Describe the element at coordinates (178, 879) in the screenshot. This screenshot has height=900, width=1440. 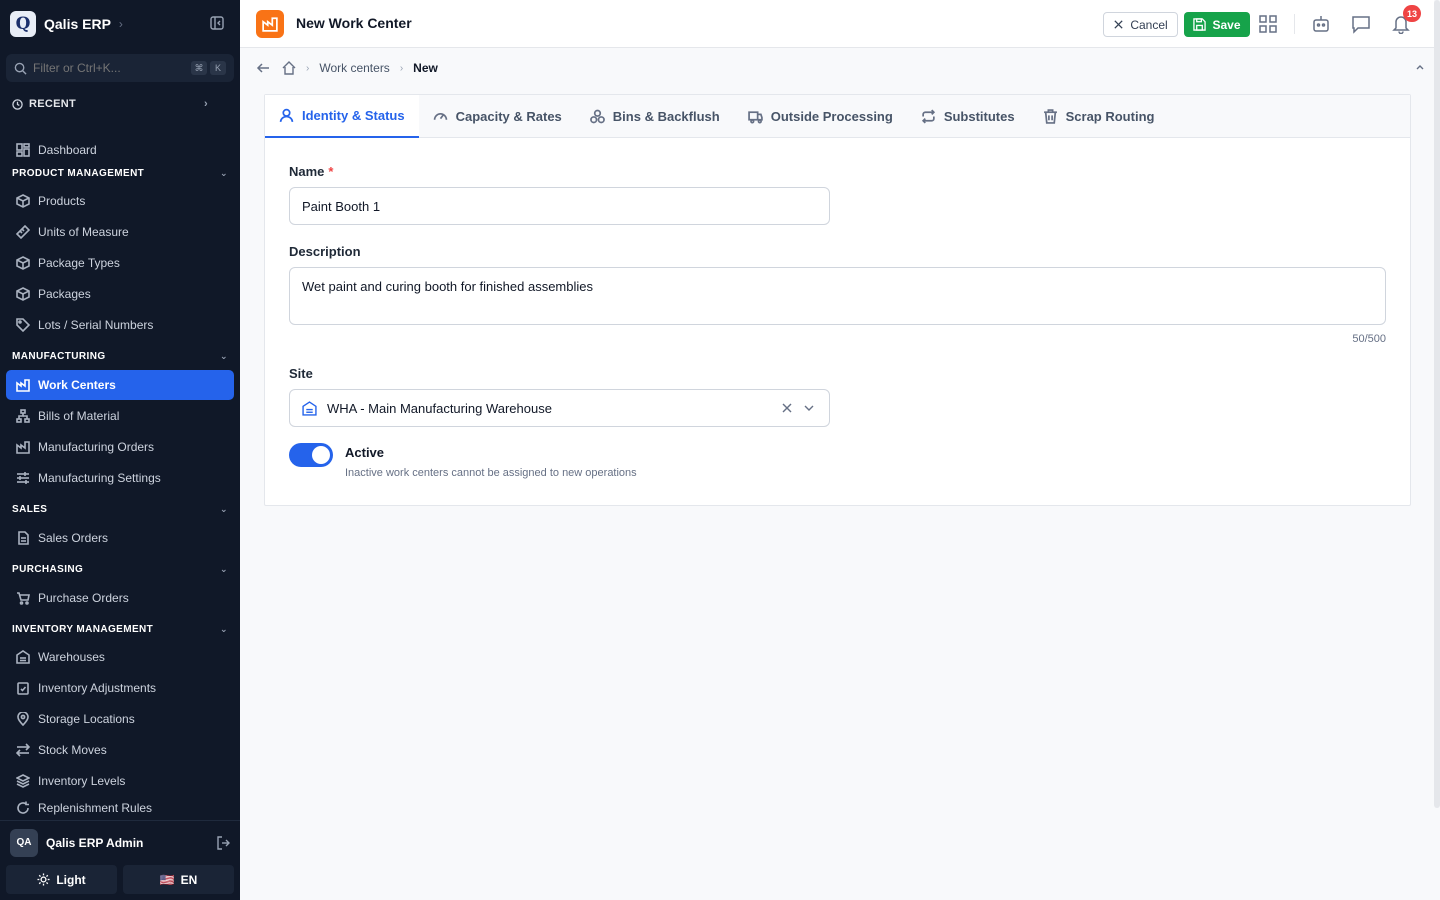
I see `language-button: 🇺🇸 EN` at that location.